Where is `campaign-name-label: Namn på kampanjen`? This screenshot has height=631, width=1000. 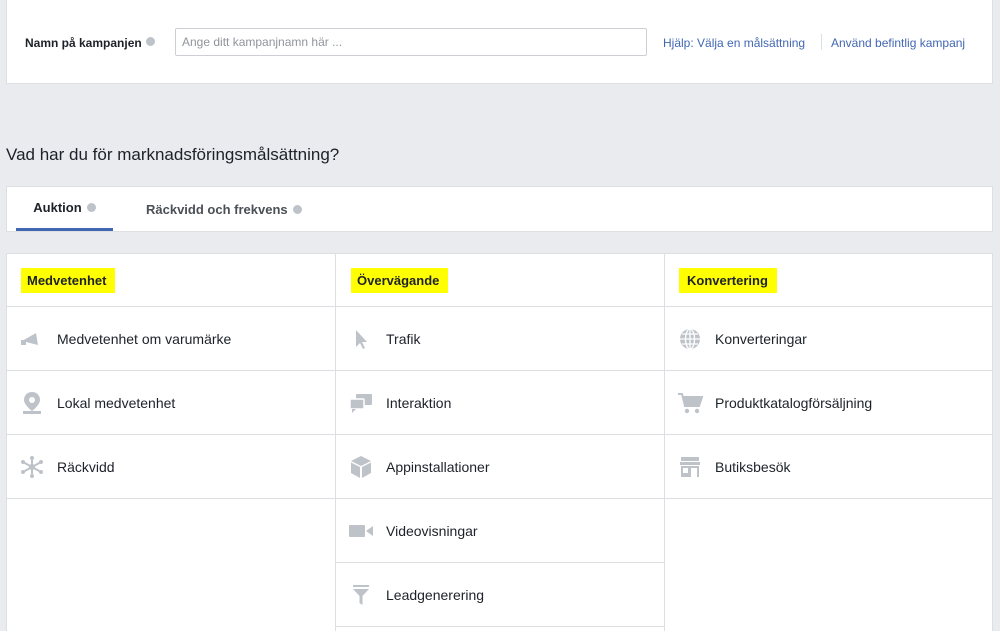 campaign-name-label: Namn på kampanjen is located at coordinates (90, 43).